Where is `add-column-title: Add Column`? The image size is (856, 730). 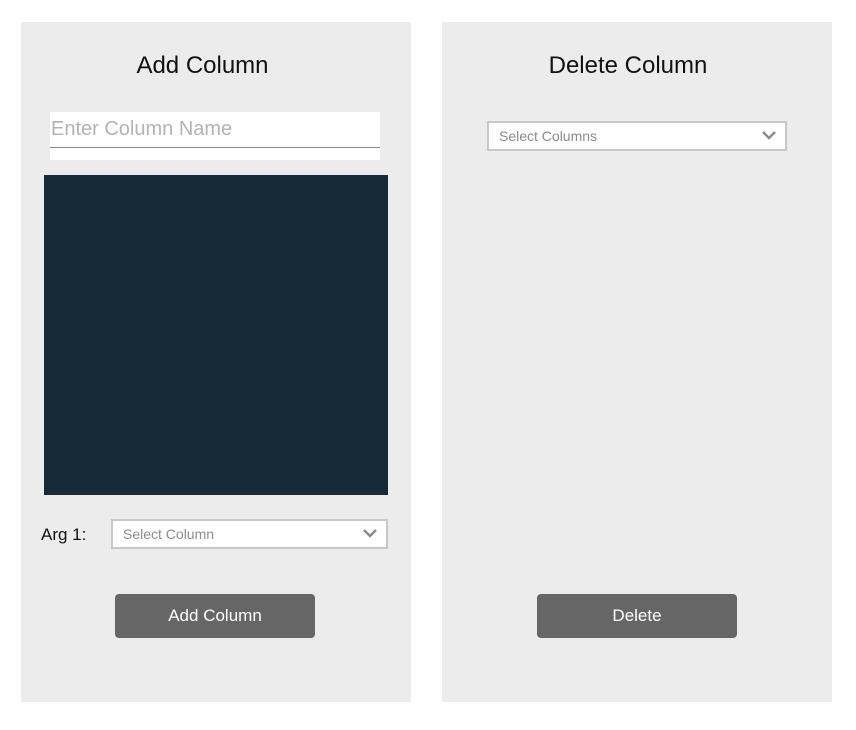
add-column-title: Add Column is located at coordinates (202, 65).